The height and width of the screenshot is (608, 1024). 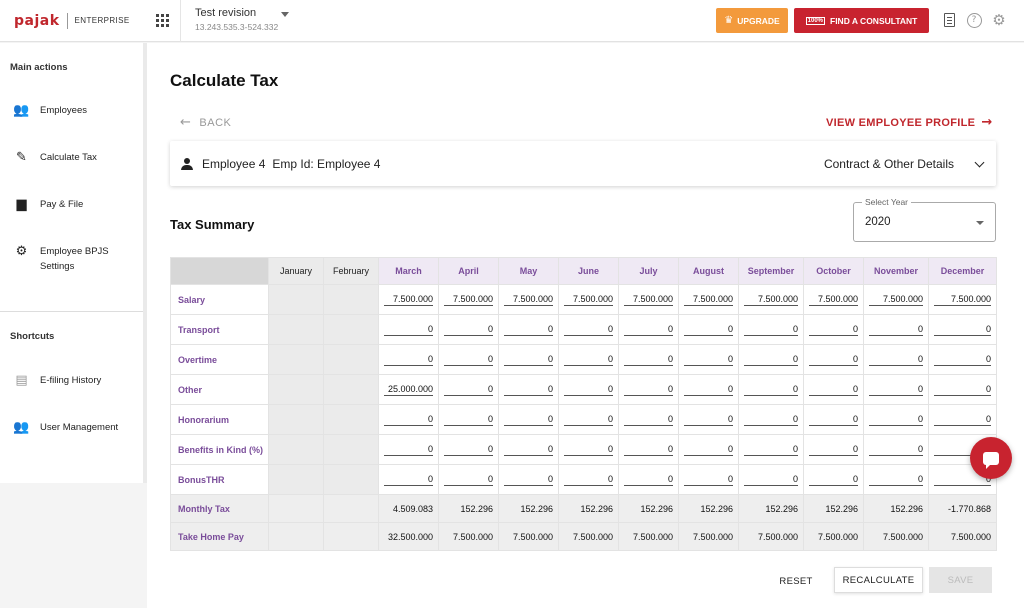 What do you see at coordinates (960, 580) in the screenshot?
I see `save-button: SAVE` at bounding box center [960, 580].